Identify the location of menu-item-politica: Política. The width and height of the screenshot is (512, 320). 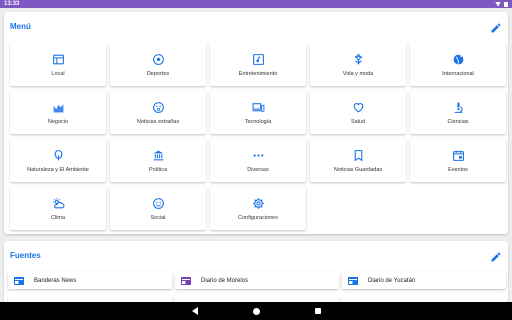
(158, 160).